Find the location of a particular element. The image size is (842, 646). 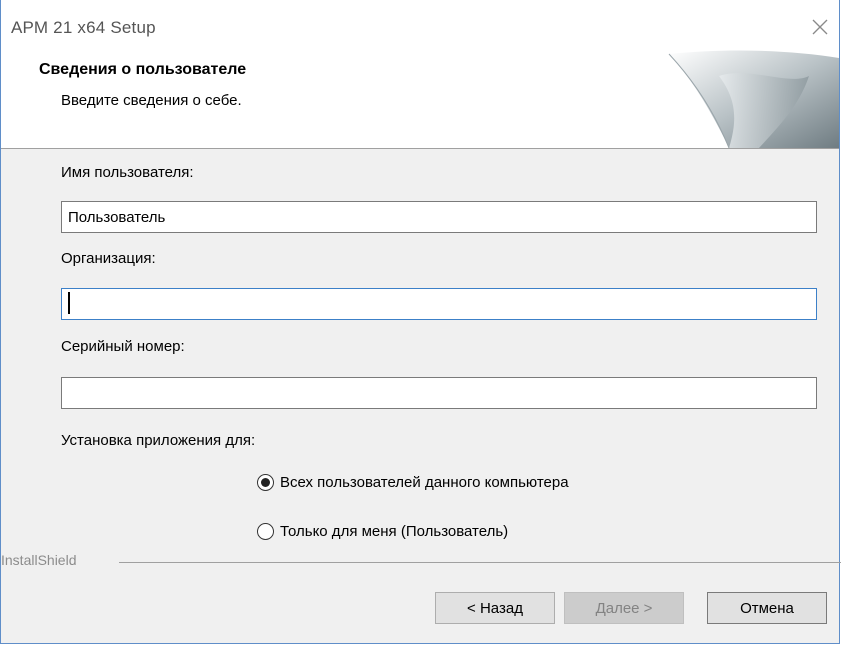

back-button: < Назад is located at coordinates (495, 608).